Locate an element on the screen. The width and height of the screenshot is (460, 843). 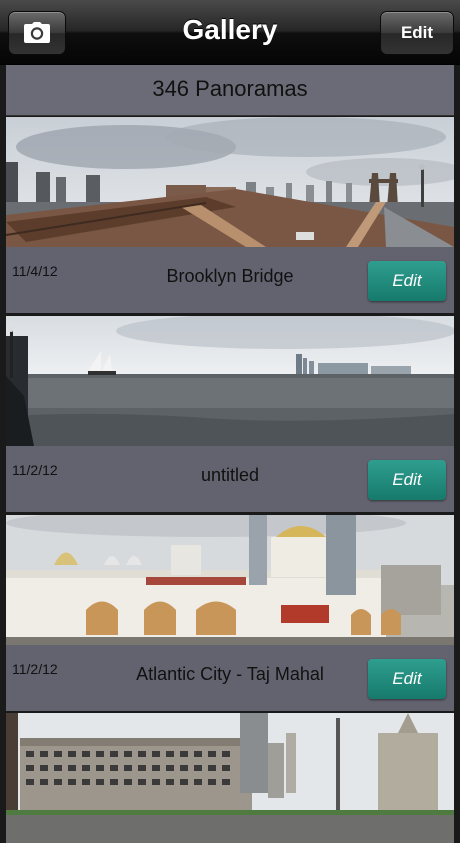
panorama-count: 346 Panoramas is located at coordinates (230, 90).